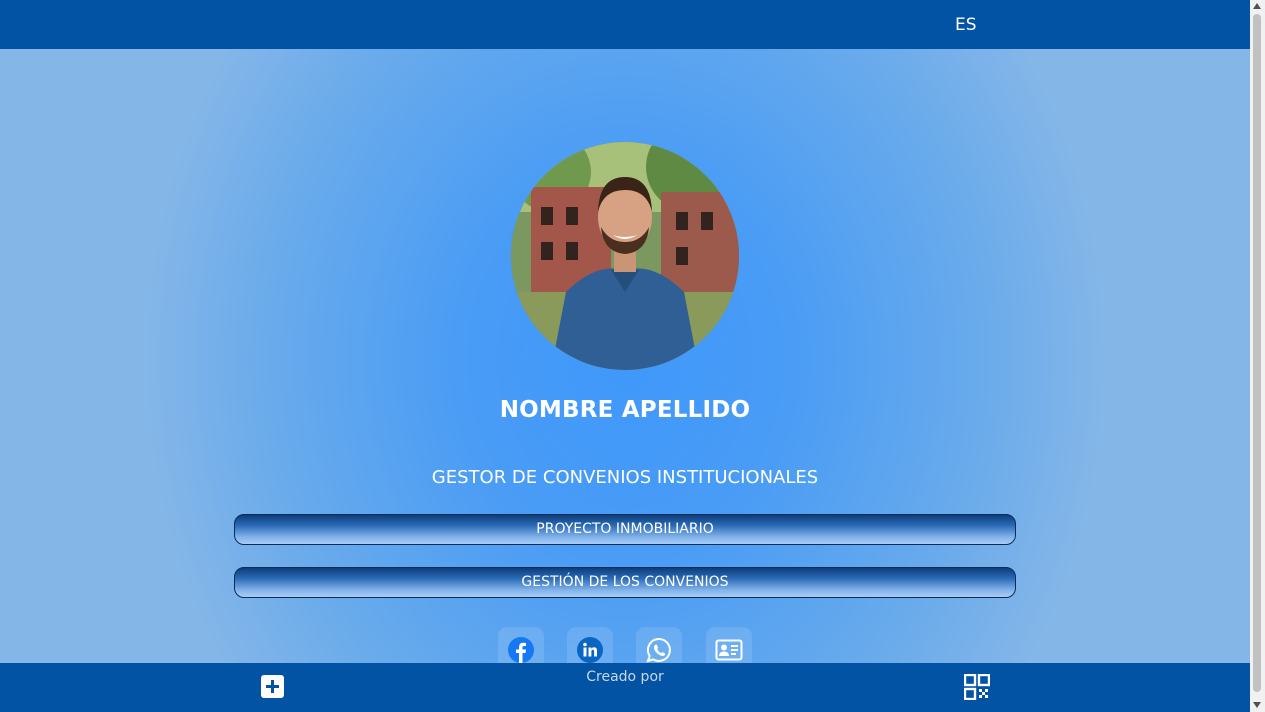  I want to click on linkedin-icon, so click(590, 650).